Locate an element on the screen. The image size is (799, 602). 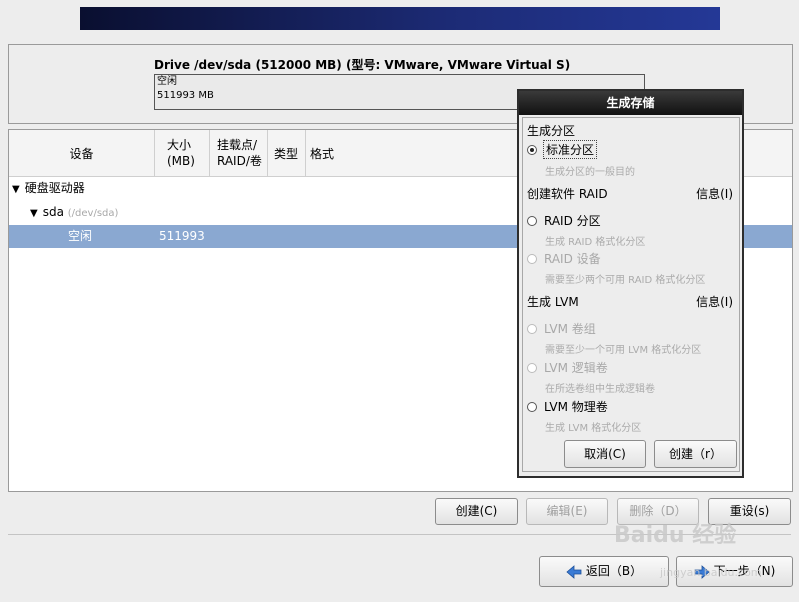
option-standard-partition: 标准分区 is located at coordinates (562, 149).